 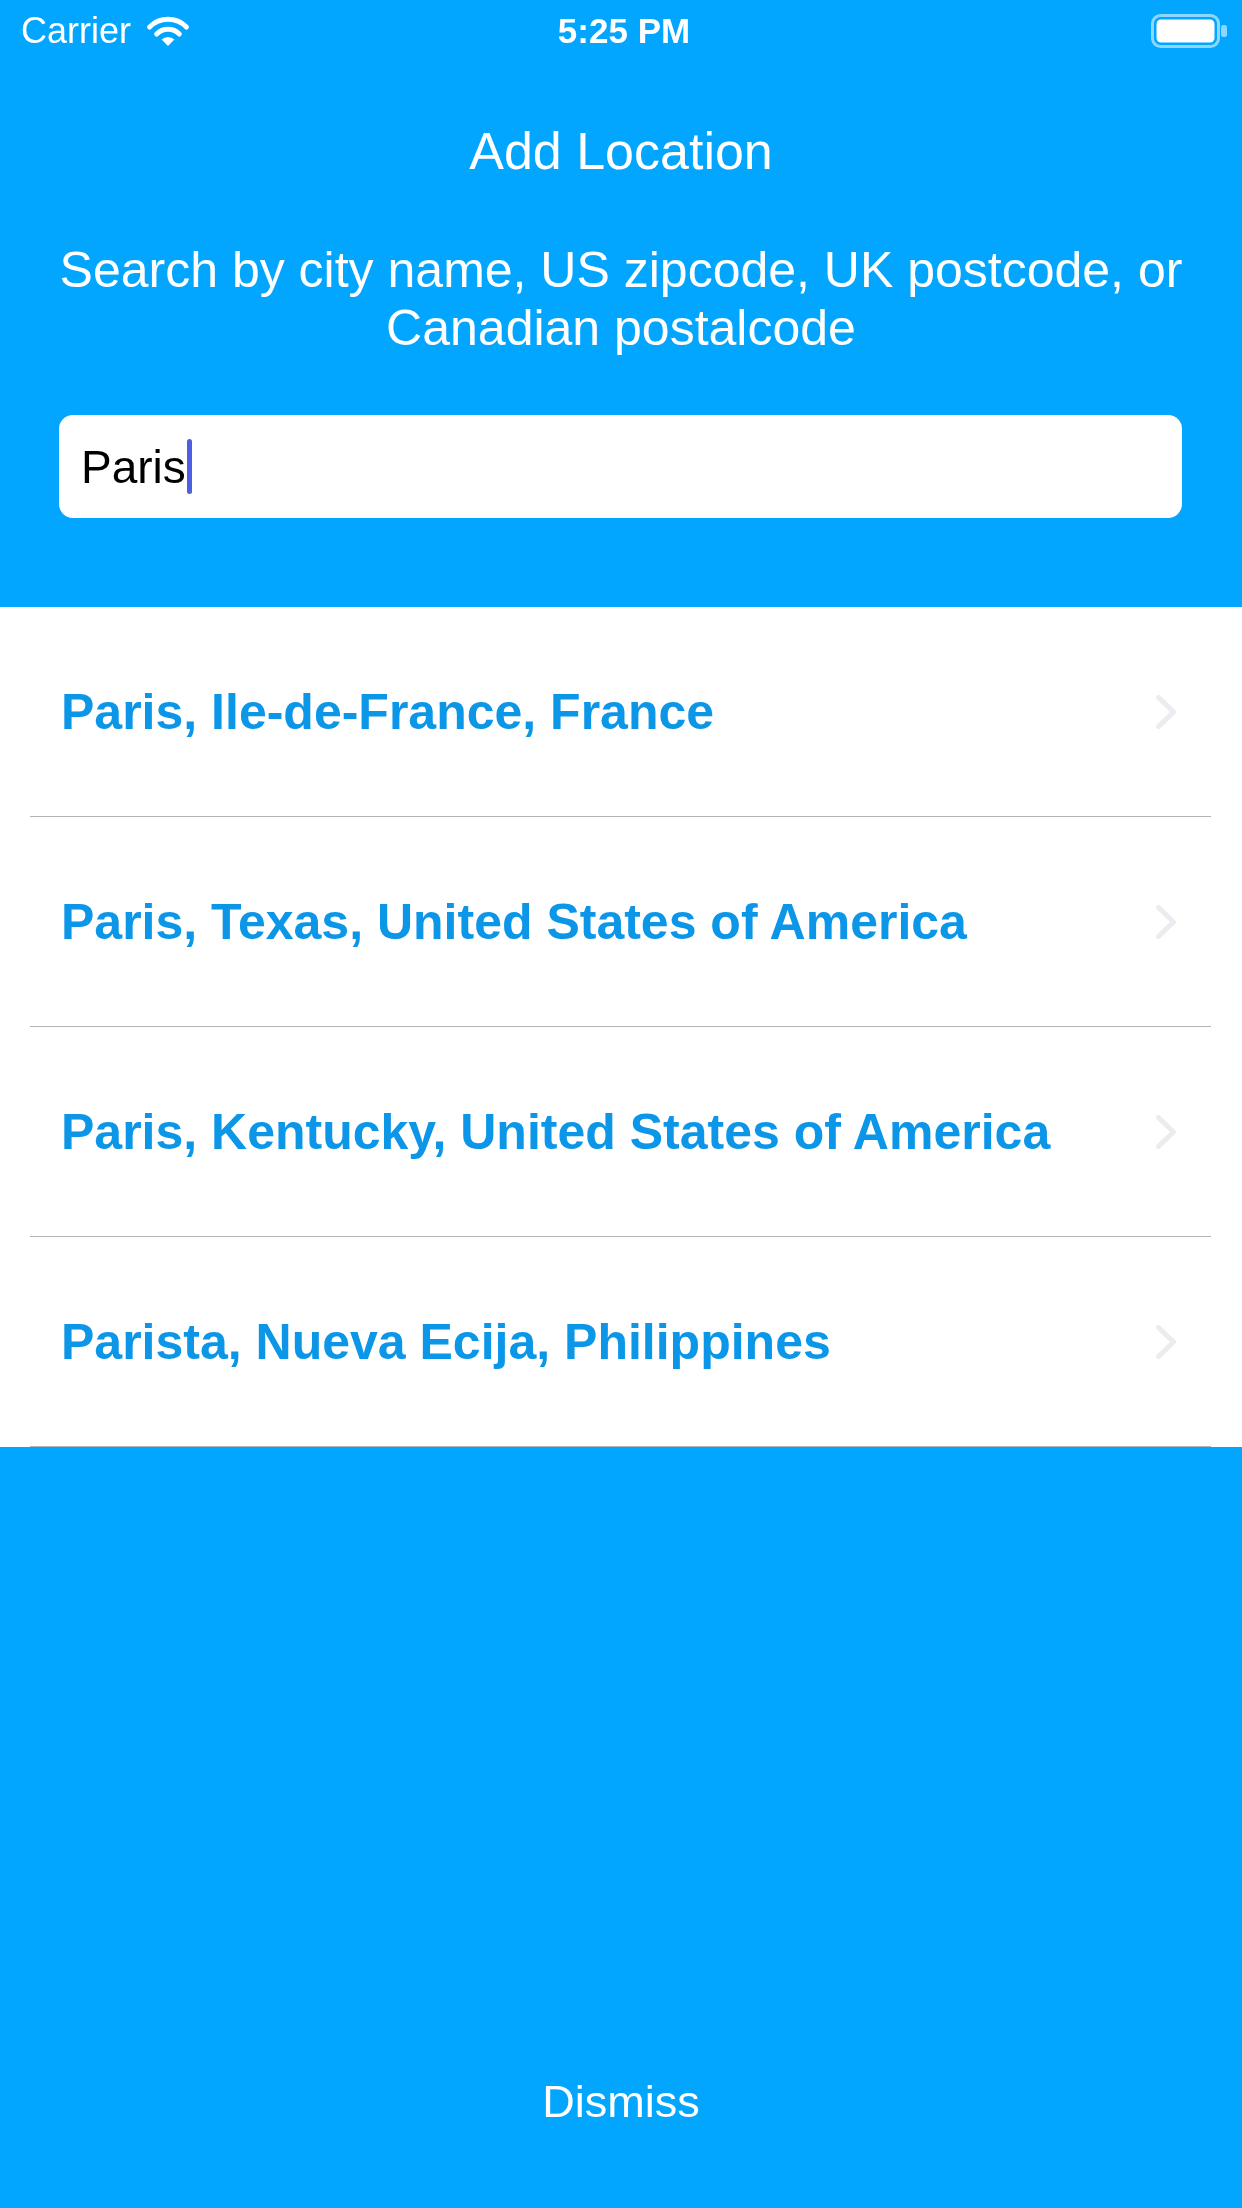 What do you see at coordinates (621, 922) in the screenshot?
I see `location-result: Paris, Texas, United States of America` at bounding box center [621, 922].